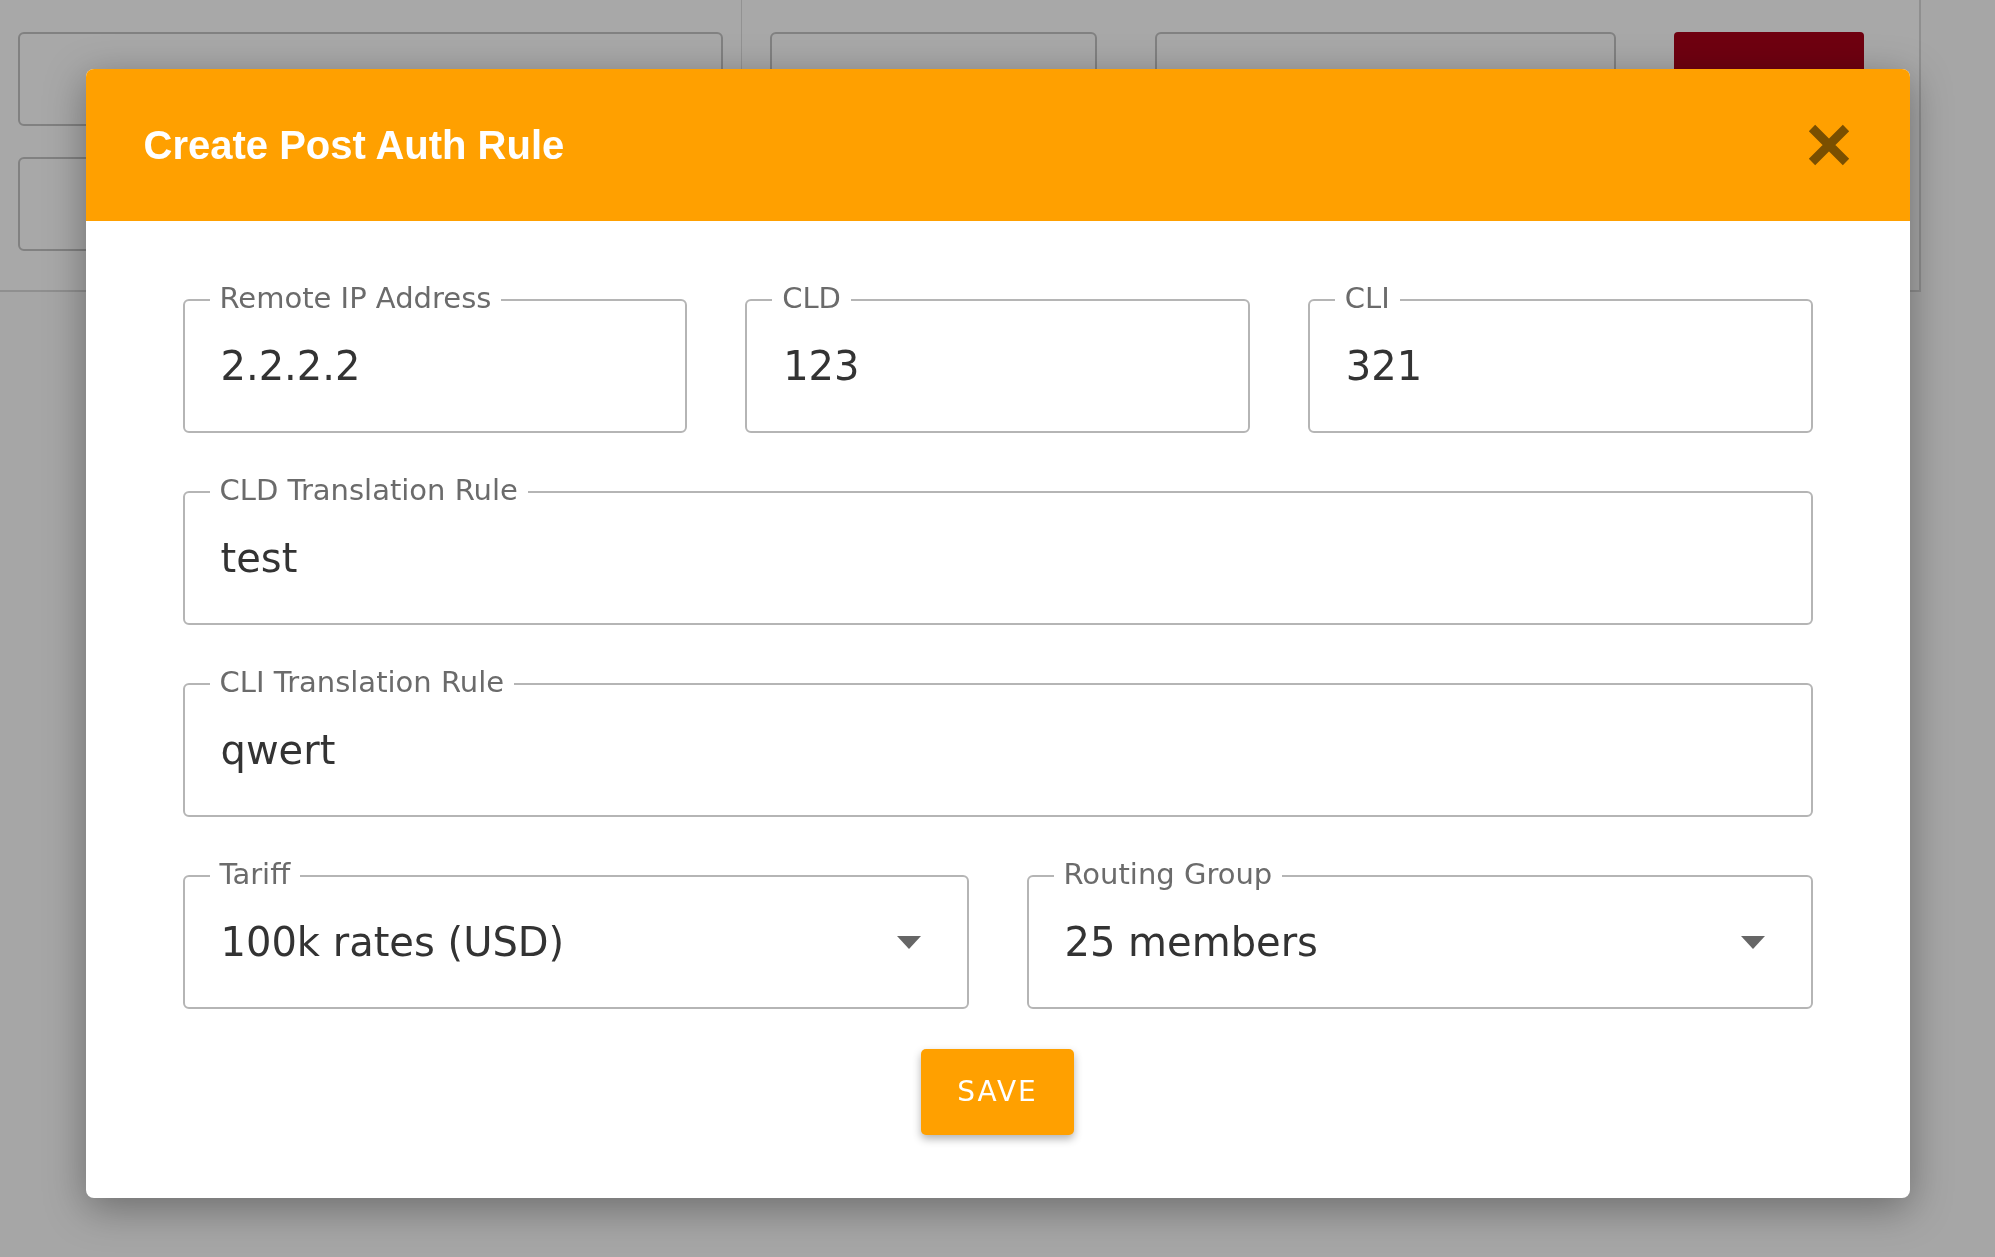 The height and width of the screenshot is (1257, 1995). I want to click on dropdown-value: 25 members, so click(1191, 942).